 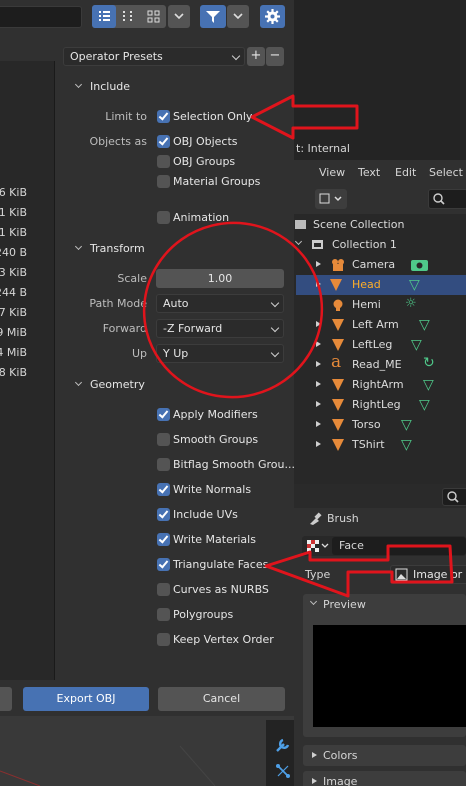 What do you see at coordinates (163, 414) in the screenshot?
I see `apply-modifiers-checkbox` at bounding box center [163, 414].